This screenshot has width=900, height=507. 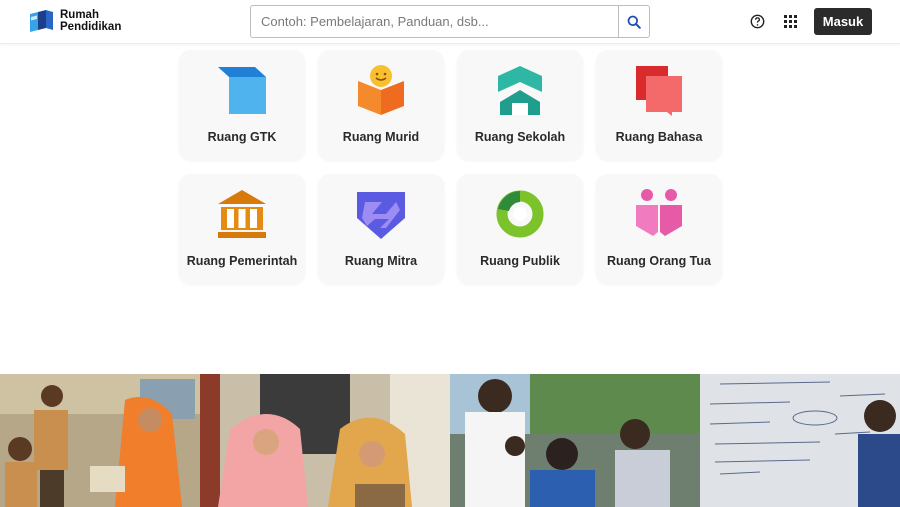 I want to click on card-ruang-orang-tua: Ruang Orang Tua, so click(x=659, y=229).